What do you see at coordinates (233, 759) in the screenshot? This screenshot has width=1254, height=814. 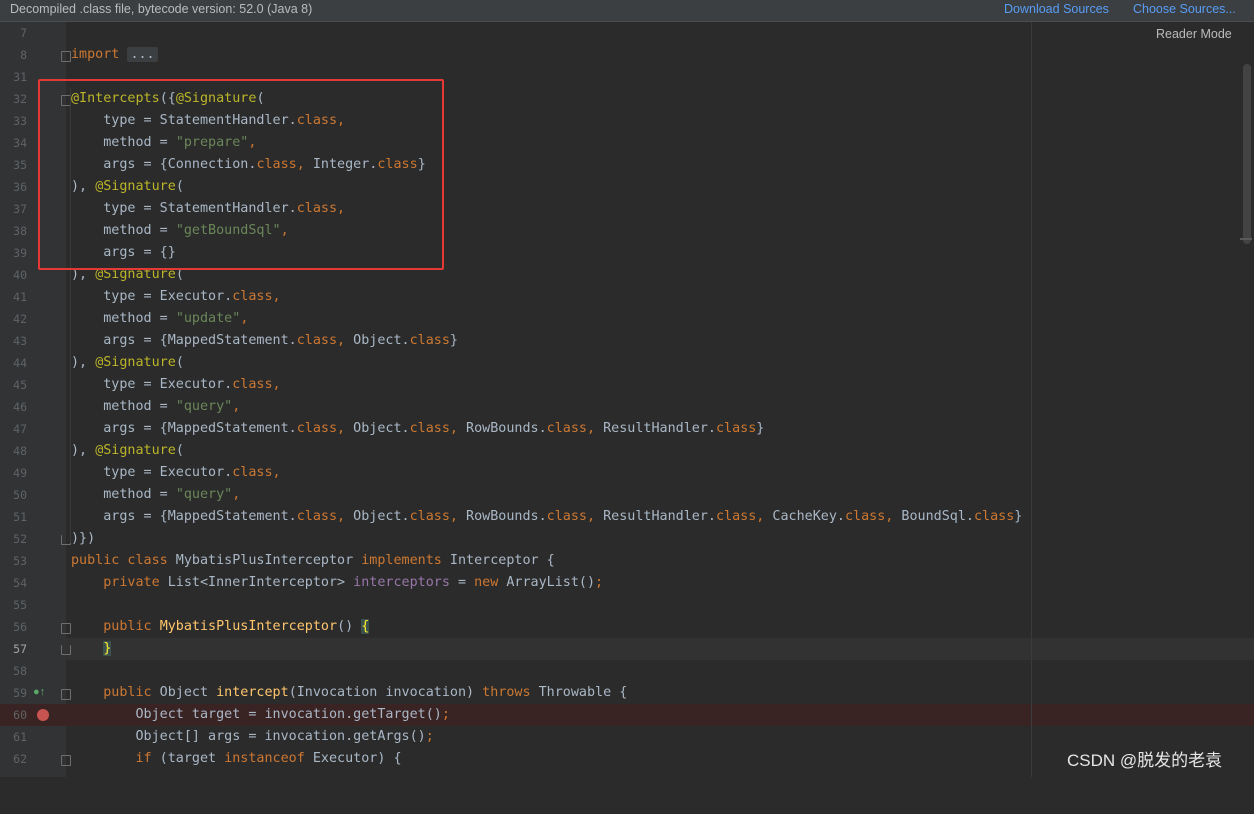 I see `code-line: if (target instanceof Executor) {` at bounding box center [233, 759].